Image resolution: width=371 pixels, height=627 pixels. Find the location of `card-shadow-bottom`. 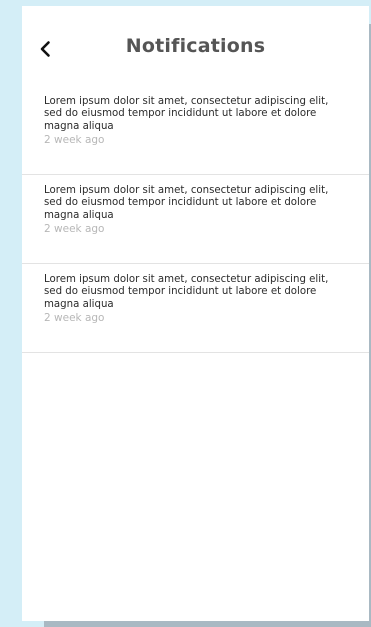

card-shadow-bottom is located at coordinates (207, 623).